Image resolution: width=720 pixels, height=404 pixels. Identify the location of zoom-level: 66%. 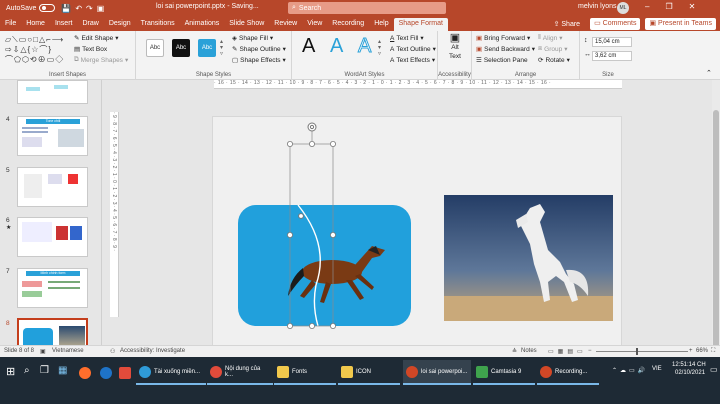
(702, 351).